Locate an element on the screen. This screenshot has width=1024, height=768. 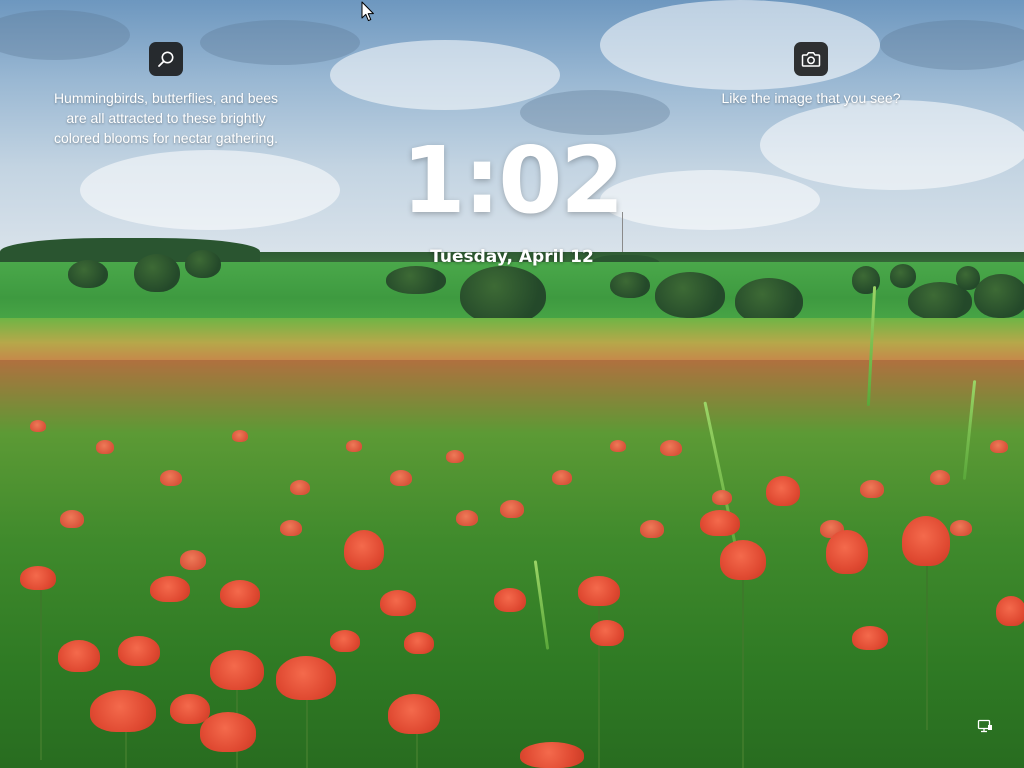
network-ethernet-icon is located at coordinates (985, 726).